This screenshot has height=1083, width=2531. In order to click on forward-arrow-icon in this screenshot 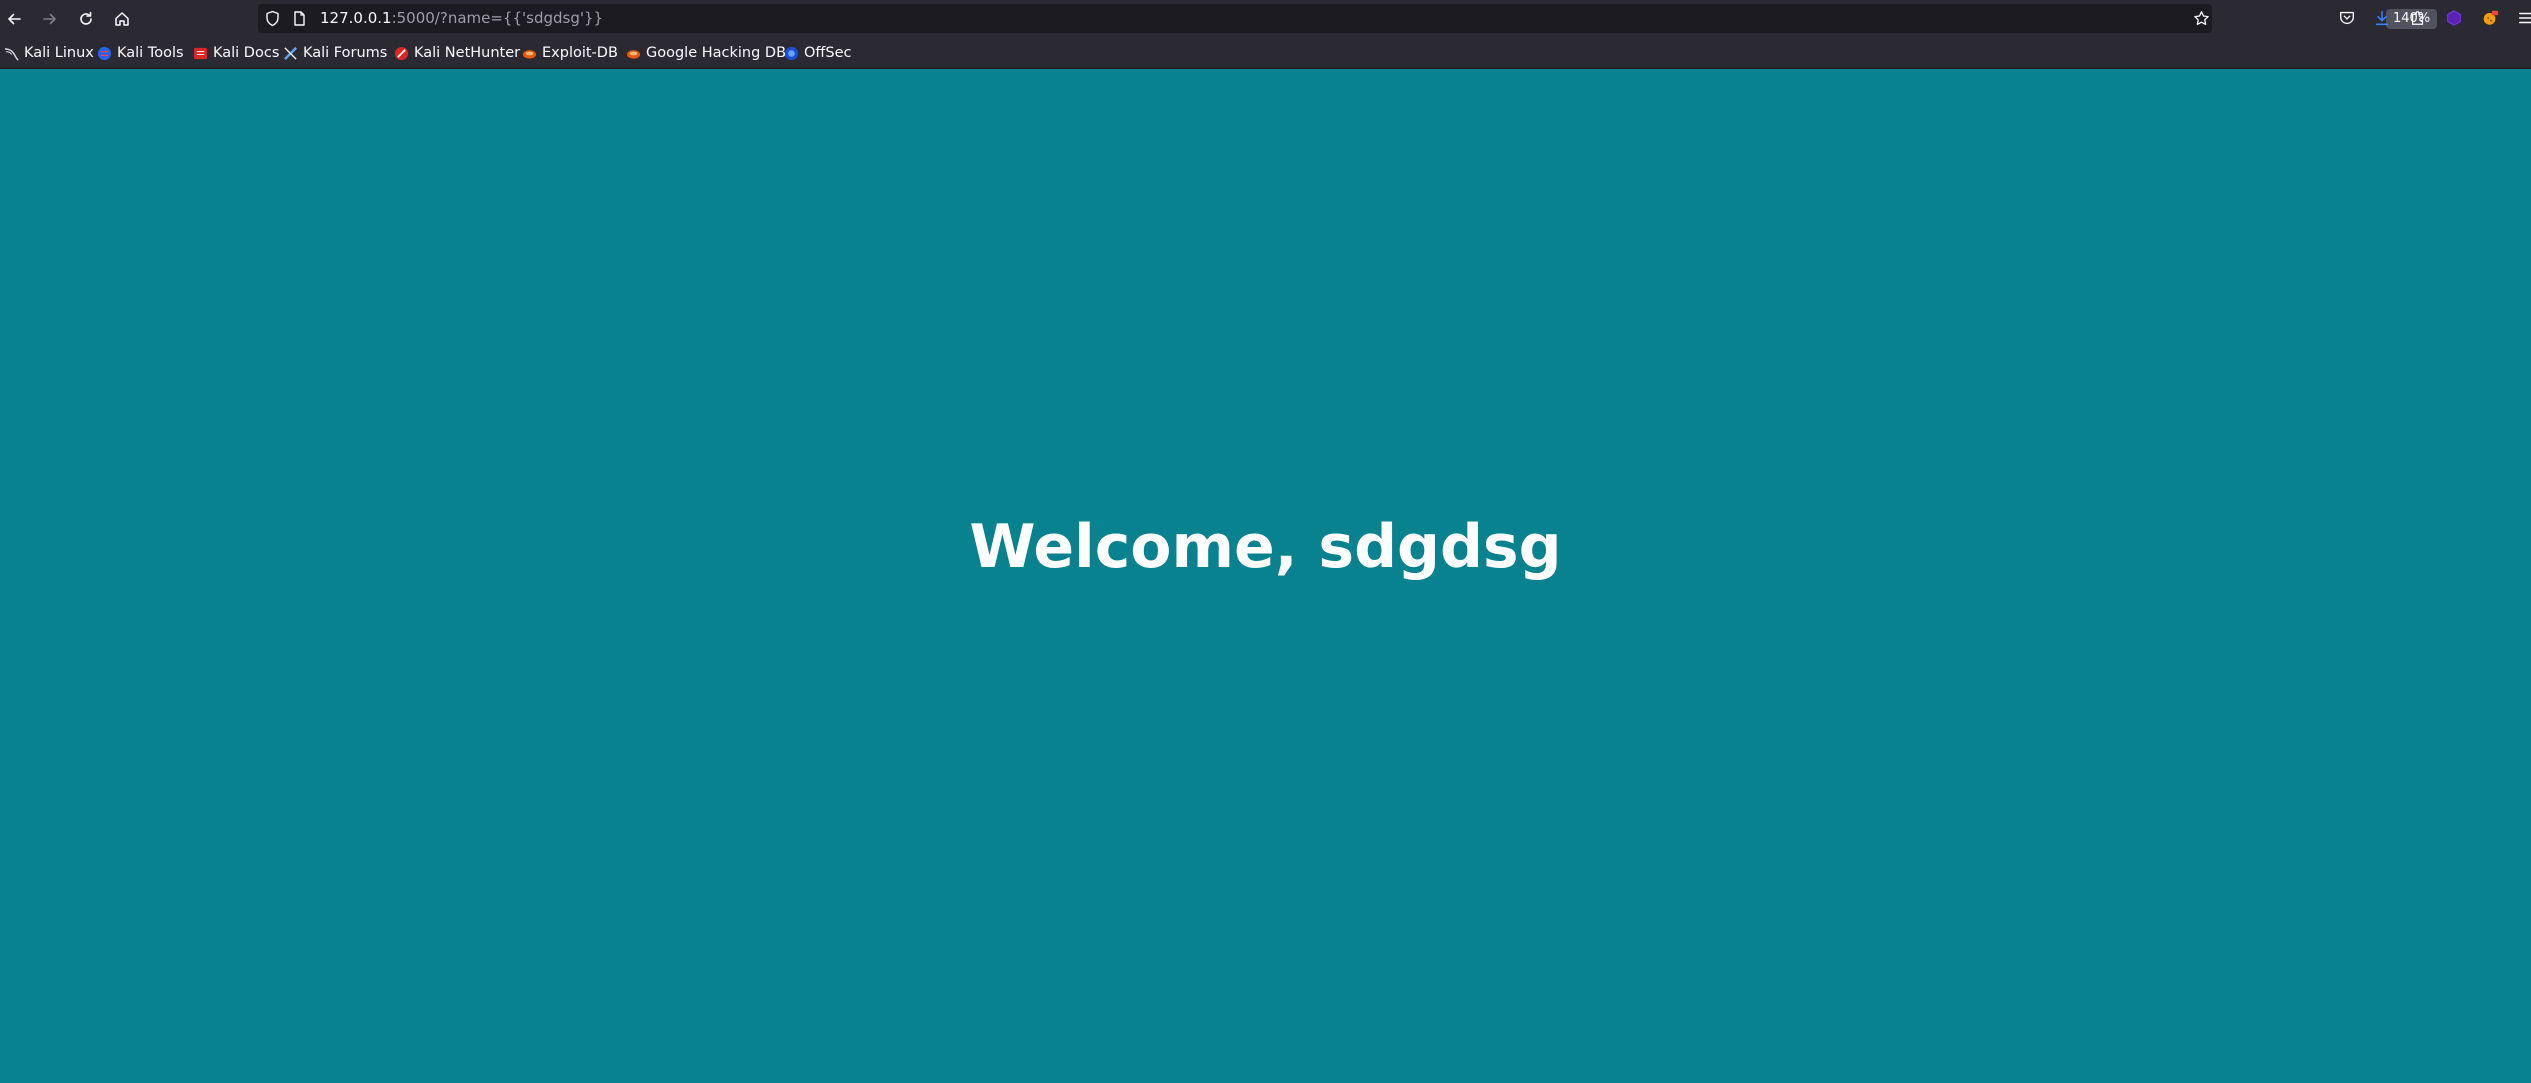, I will do `click(49, 19)`.